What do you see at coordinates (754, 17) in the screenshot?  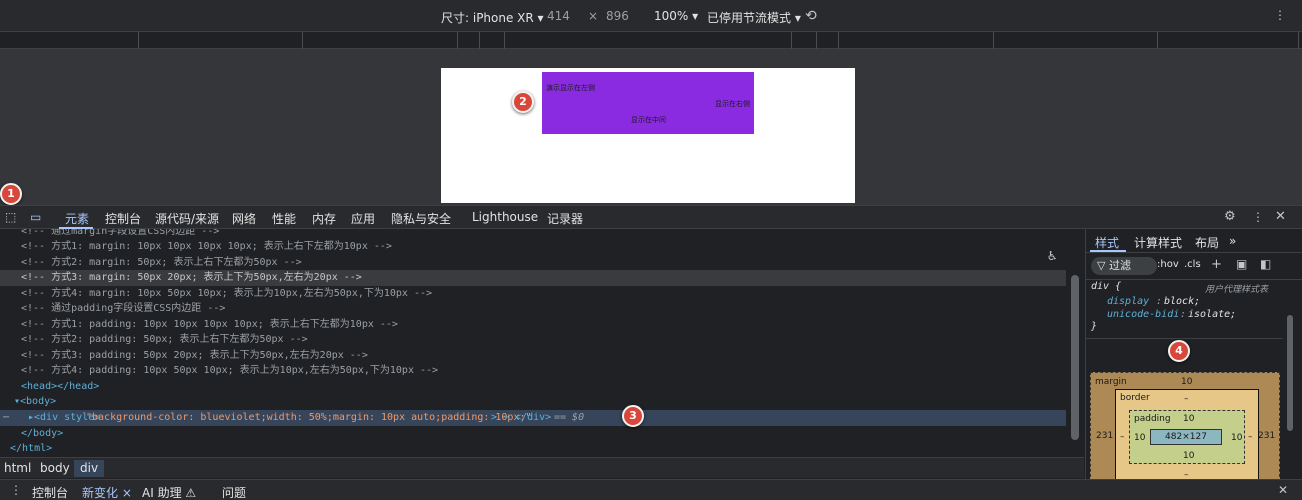 I see `throttle-dropdown: 已停用节流模式 ▾` at bounding box center [754, 17].